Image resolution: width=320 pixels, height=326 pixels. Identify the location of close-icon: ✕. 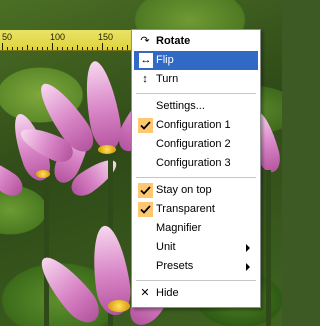
(145, 293).